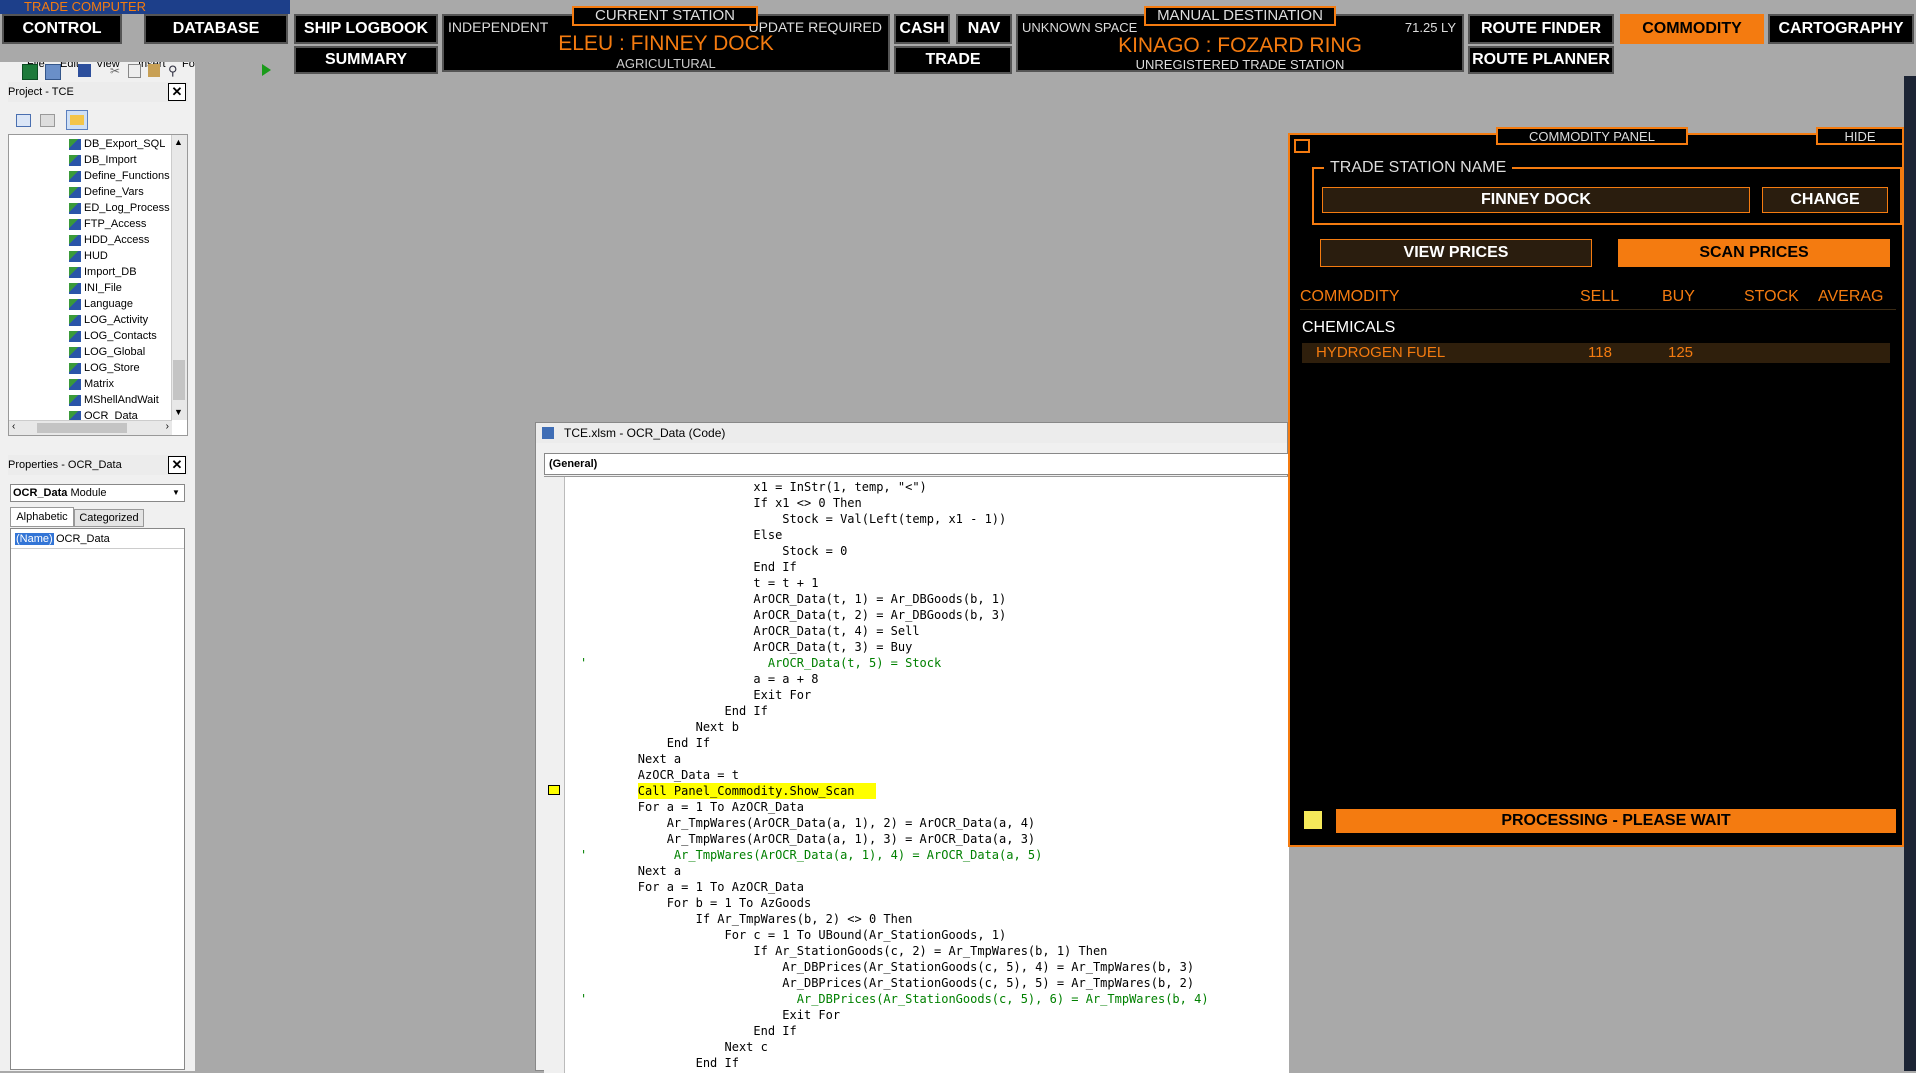  I want to click on list-item: ED_Log_Process, so click(127, 208).